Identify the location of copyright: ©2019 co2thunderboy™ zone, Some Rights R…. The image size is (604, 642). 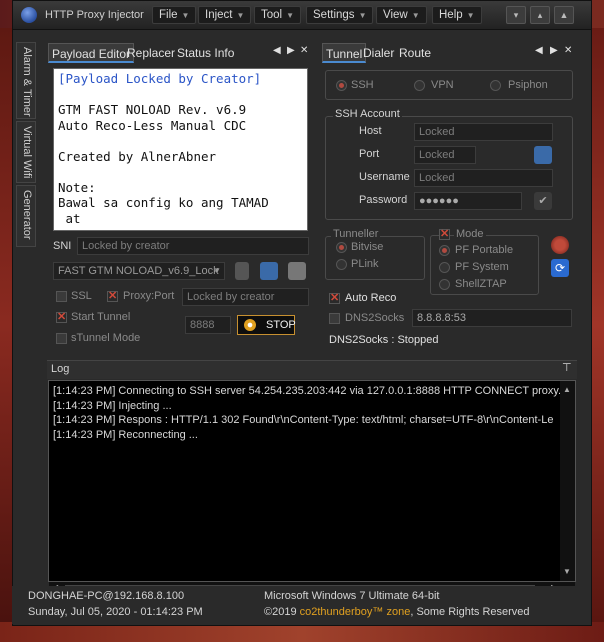
(397, 612).